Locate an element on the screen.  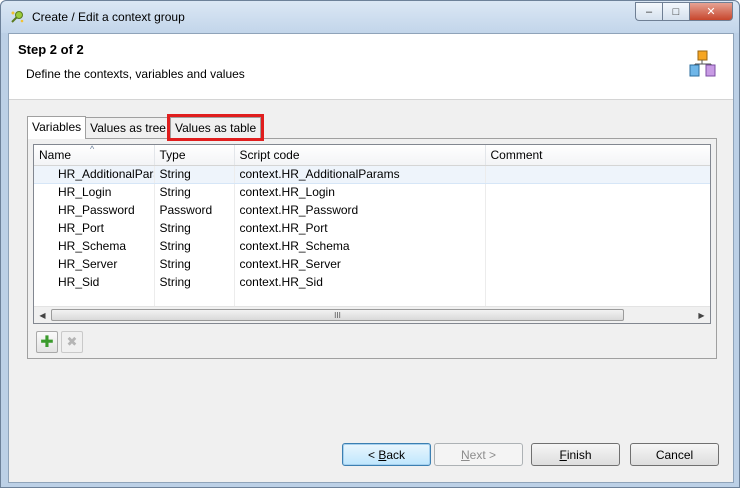
finish-button-mnemonic: F is located at coordinates (563, 454).